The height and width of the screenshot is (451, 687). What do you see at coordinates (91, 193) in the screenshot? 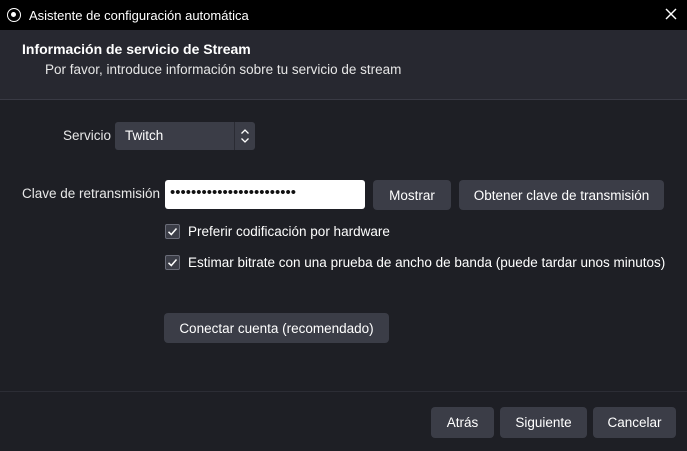
I see `stream-key-label: Clave de retransmisión` at bounding box center [91, 193].